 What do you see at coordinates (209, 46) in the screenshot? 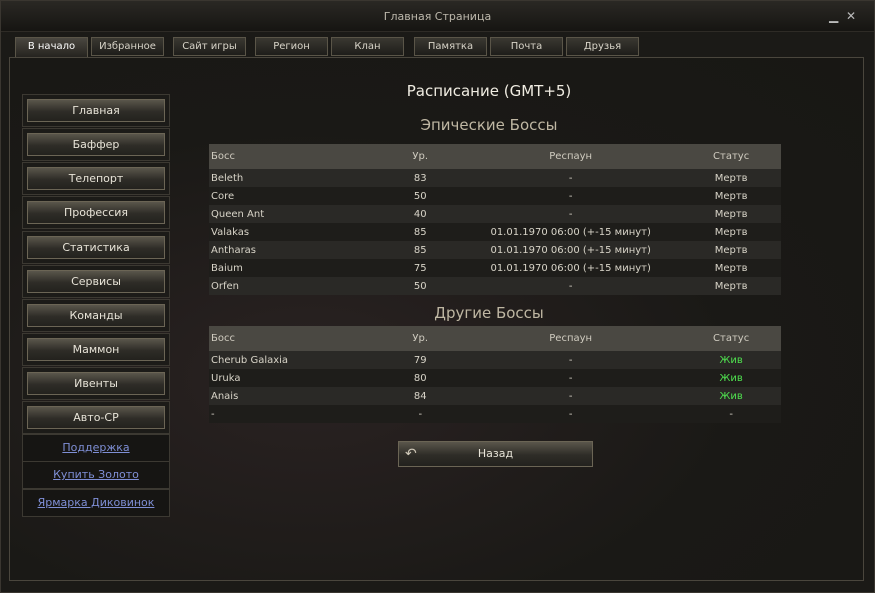
I see `tab-game-site: Сайт игры` at bounding box center [209, 46].